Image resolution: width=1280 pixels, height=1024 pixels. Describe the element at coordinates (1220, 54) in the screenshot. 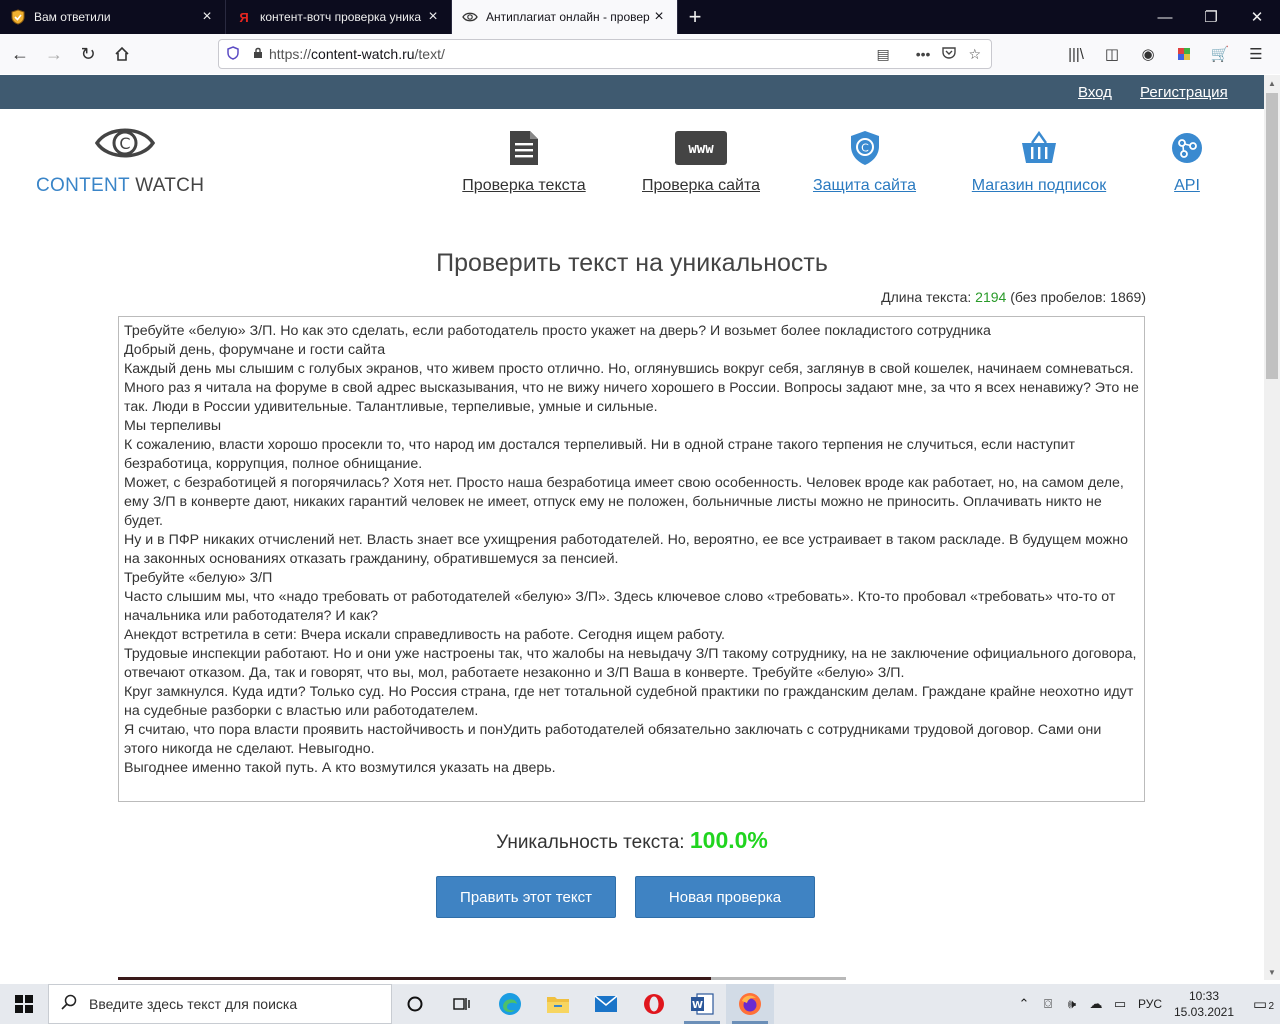

I see `cart-icon: 🛒` at that location.